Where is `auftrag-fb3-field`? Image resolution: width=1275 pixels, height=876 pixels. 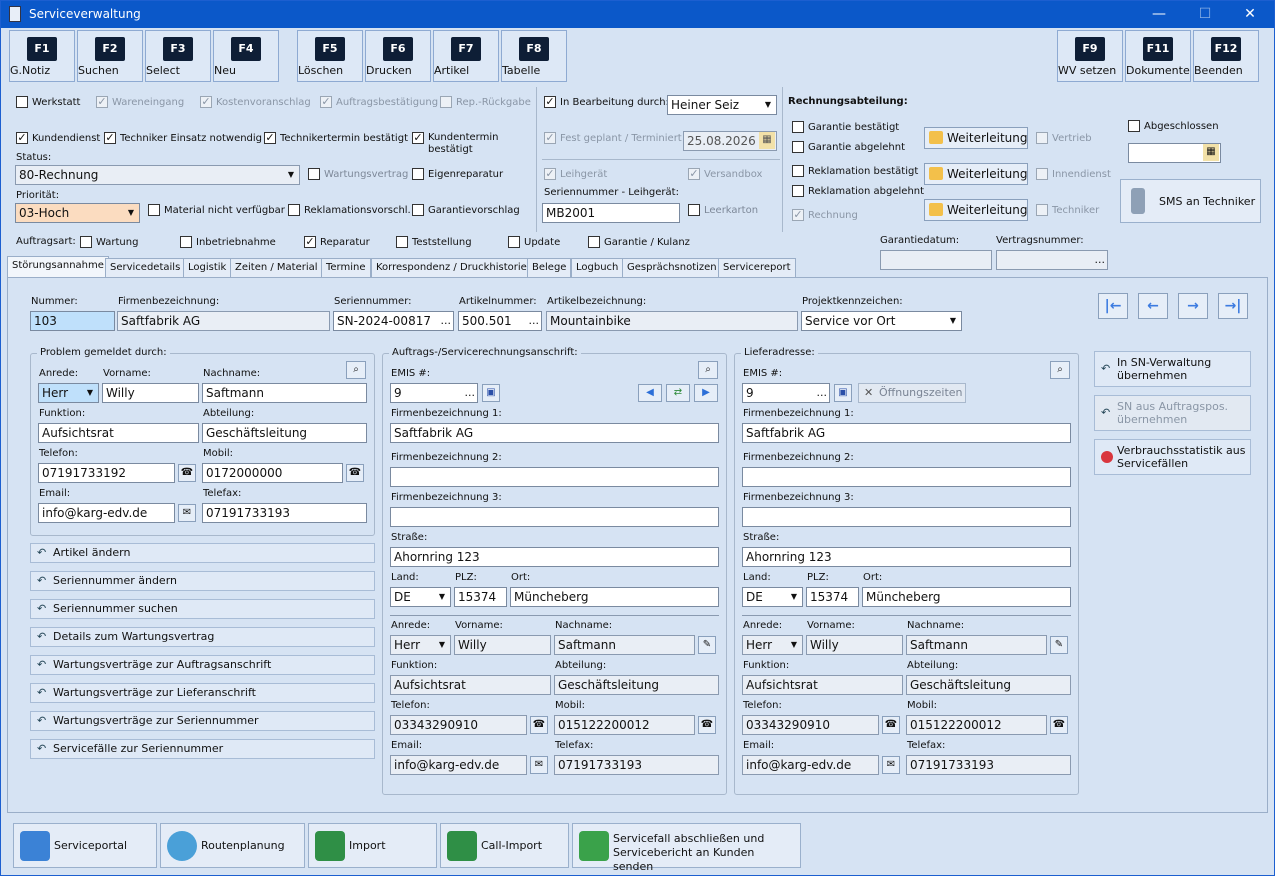
auftrag-fb3-field is located at coordinates (554, 517).